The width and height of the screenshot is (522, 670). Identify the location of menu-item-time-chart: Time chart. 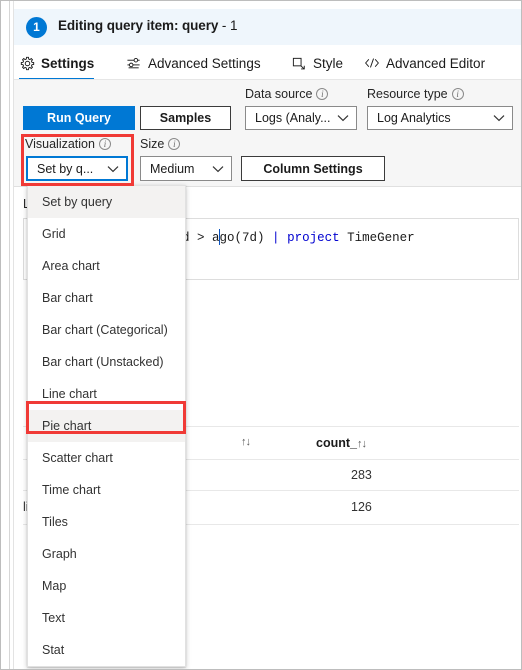
(106, 490).